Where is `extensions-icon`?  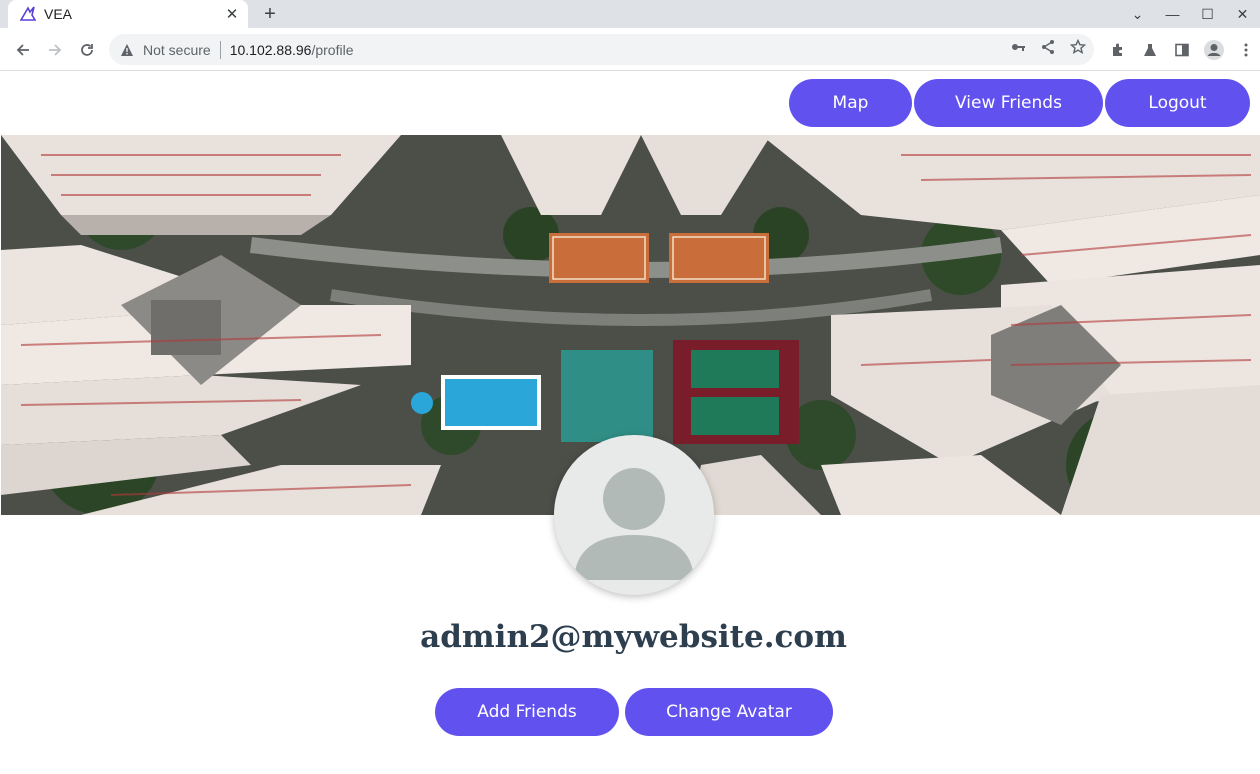 extensions-icon is located at coordinates (1118, 50).